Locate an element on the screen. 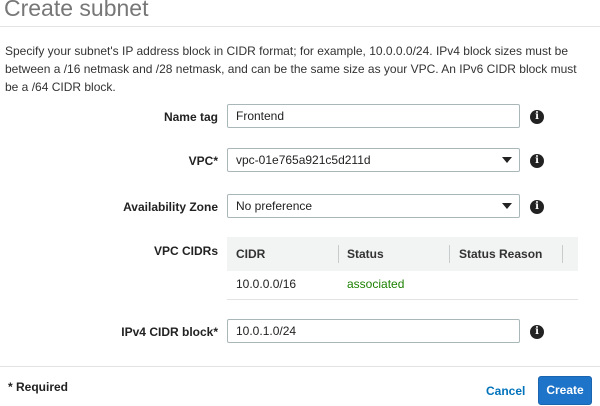 The width and height of the screenshot is (600, 406). name-tag-label: Name tag is located at coordinates (190, 117).